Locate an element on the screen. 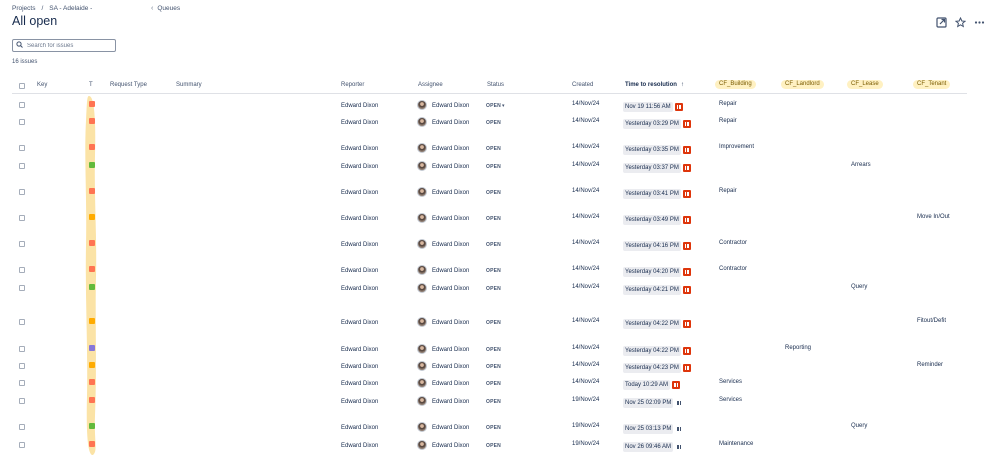 This screenshot has width=999, height=472. sla-time: Yesterday 04:22 PM is located at coordinates (652, 351).